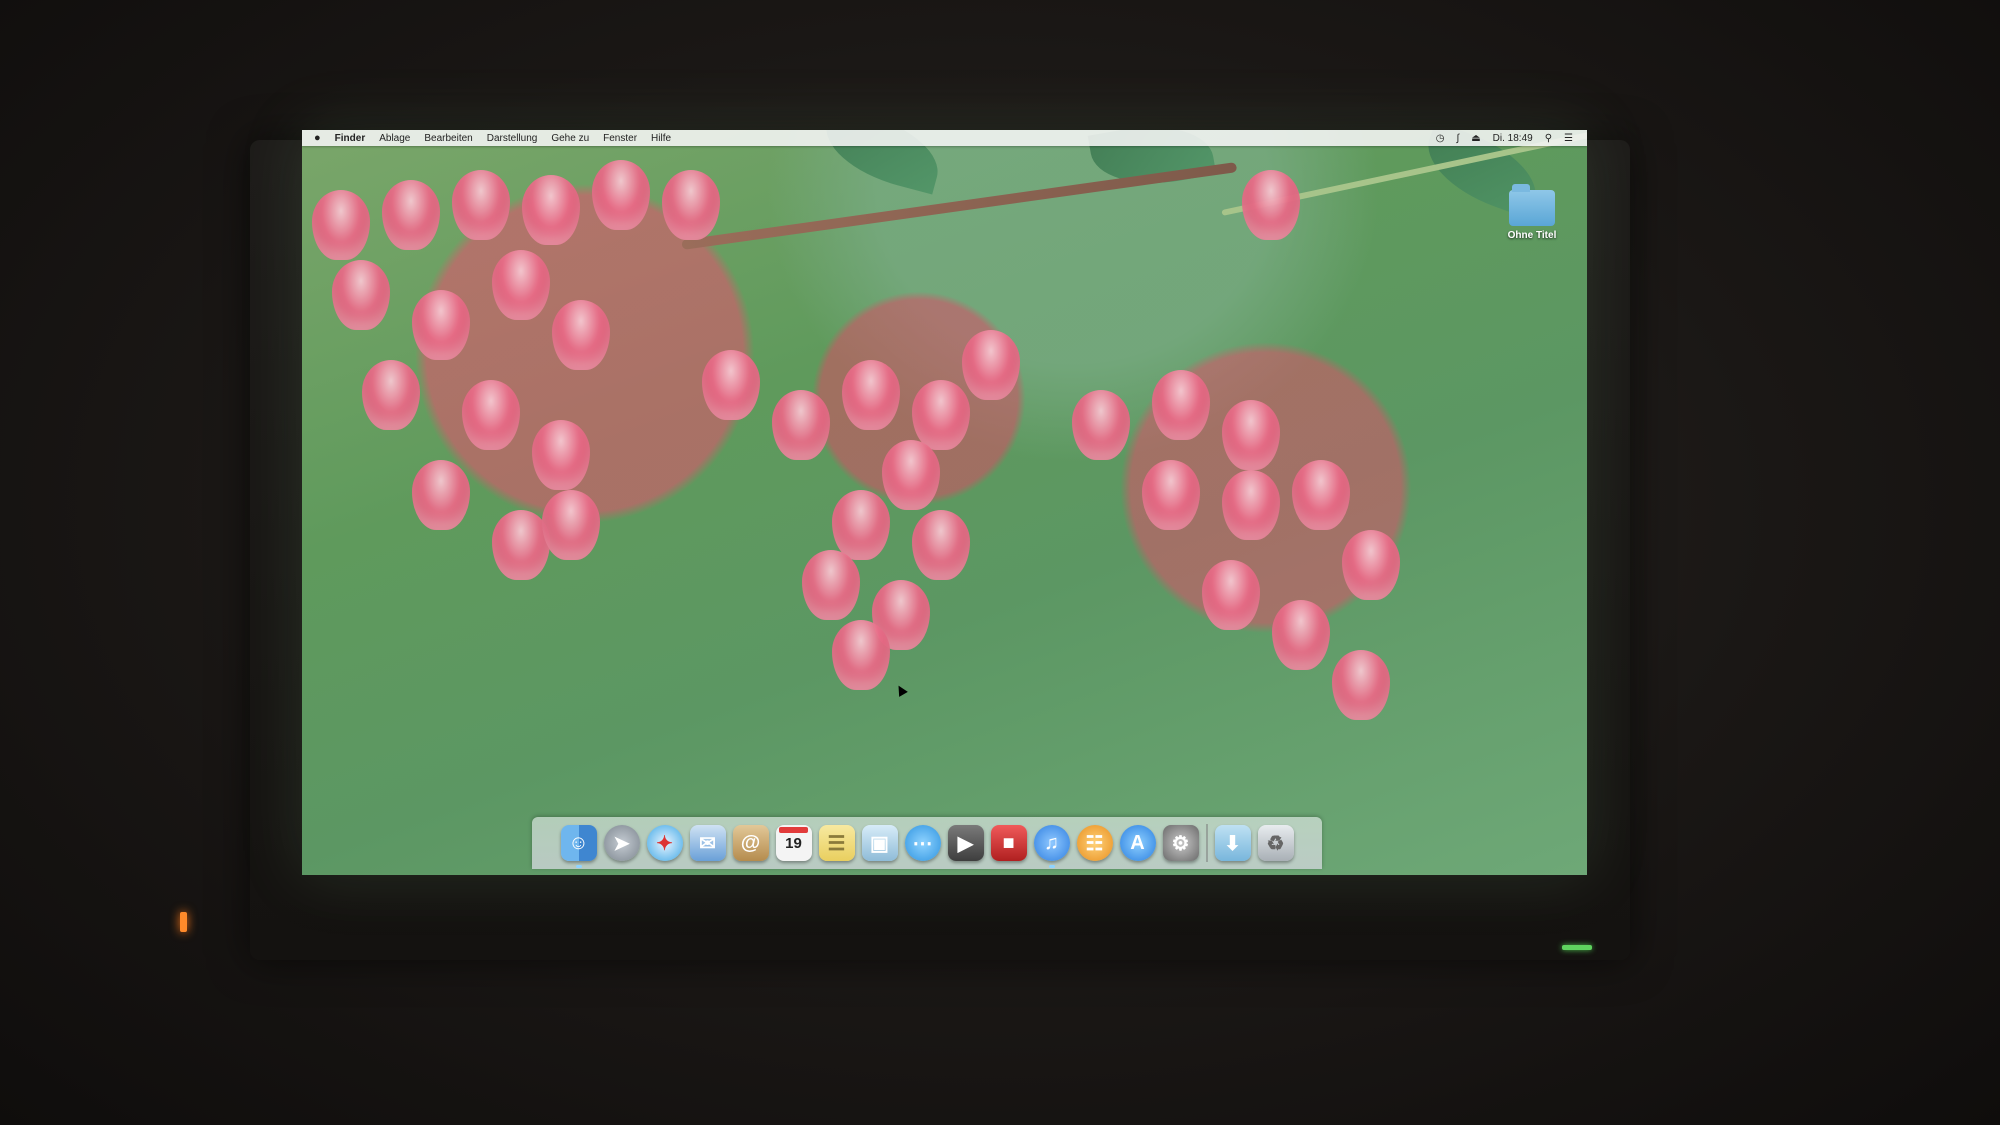  What do you see at coordinates (1475, 138) in the screenshot?
I see `eject-icon: ⏏` at bounding box center [1475, 138].